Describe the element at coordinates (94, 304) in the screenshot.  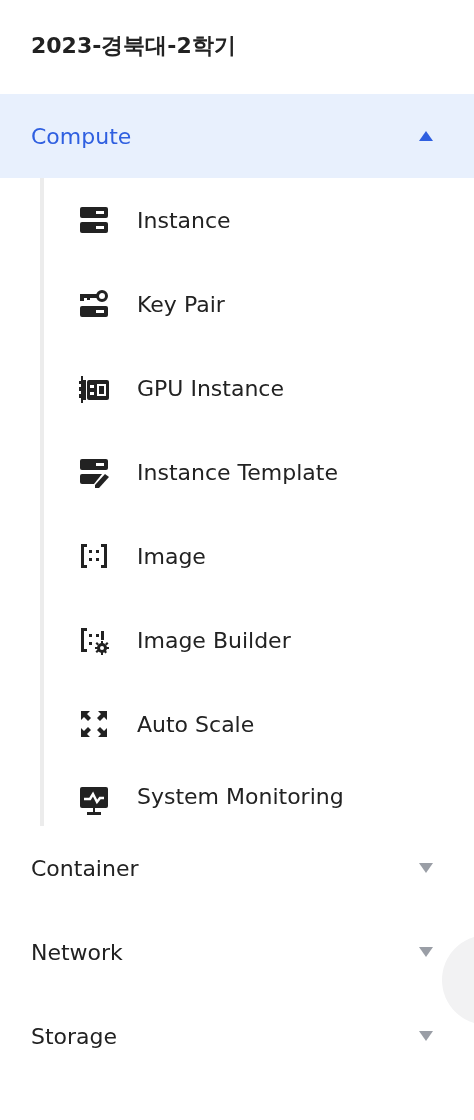
I see `key-server-icon` at that location.